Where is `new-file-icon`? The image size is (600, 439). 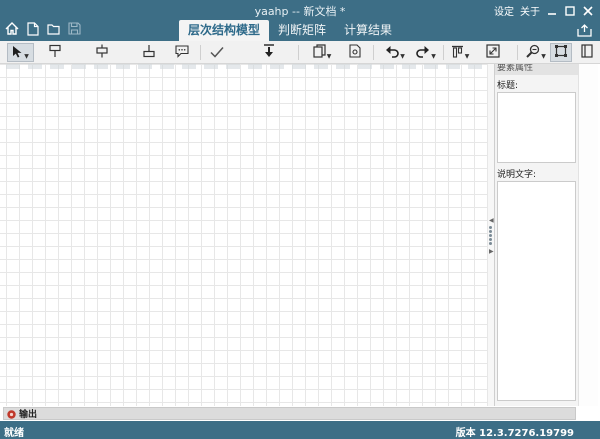
new-file-icon is located at coordinates (32, 28).